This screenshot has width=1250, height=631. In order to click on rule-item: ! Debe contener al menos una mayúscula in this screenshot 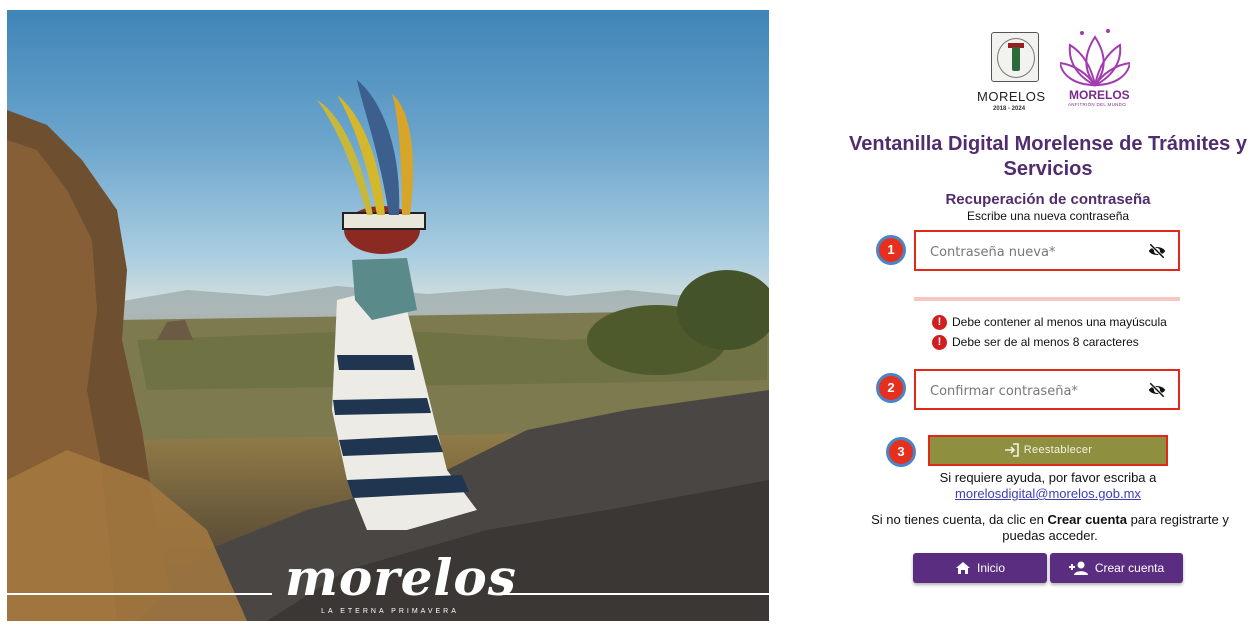, I will do `click(1062, 324)`.